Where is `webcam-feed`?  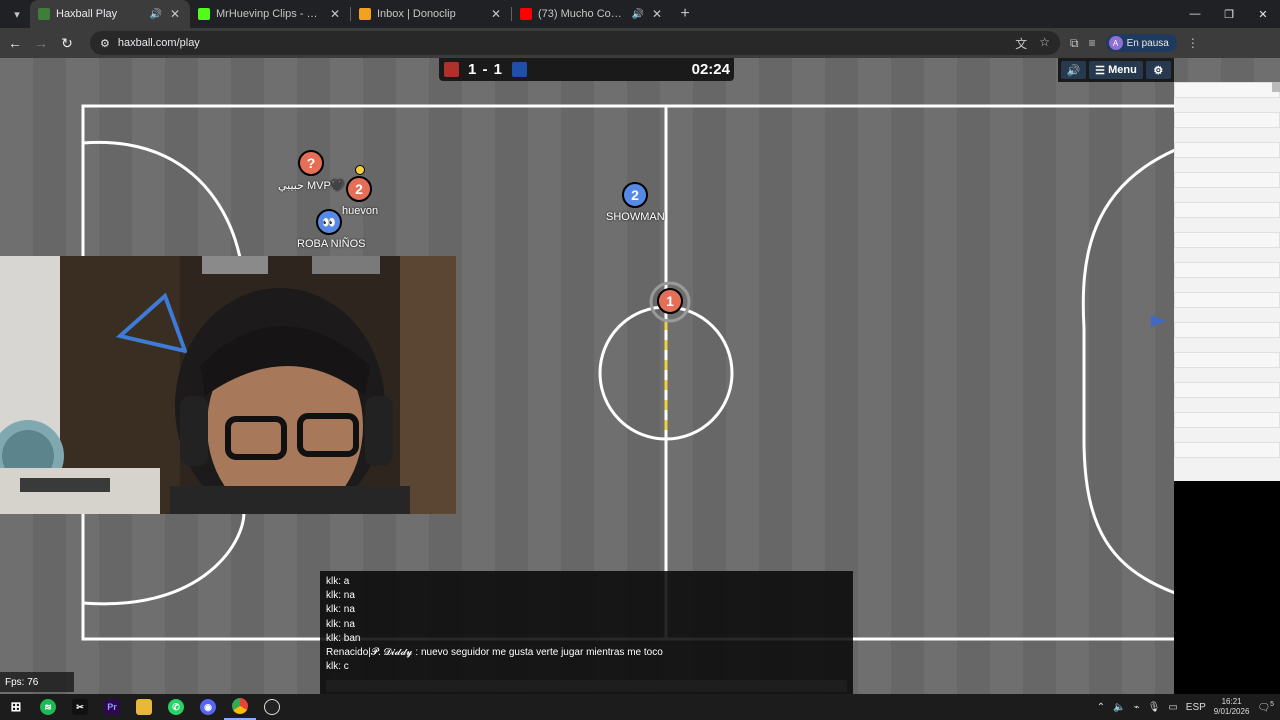 webcam-feed is located at coordinates (228, 385).